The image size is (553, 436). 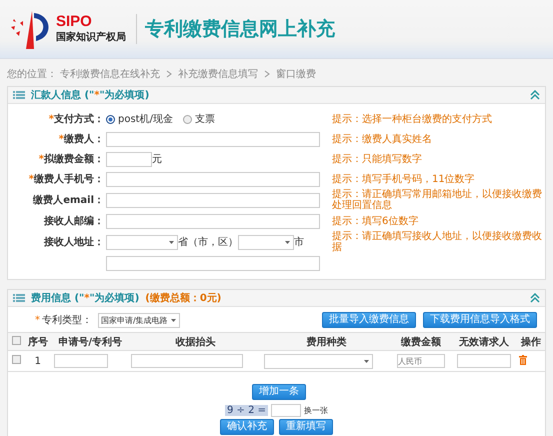 What do you see at coordinates (318, 361) in the screenshot?
I see `fee-type-dropdown` at bounding box center [318, 361].